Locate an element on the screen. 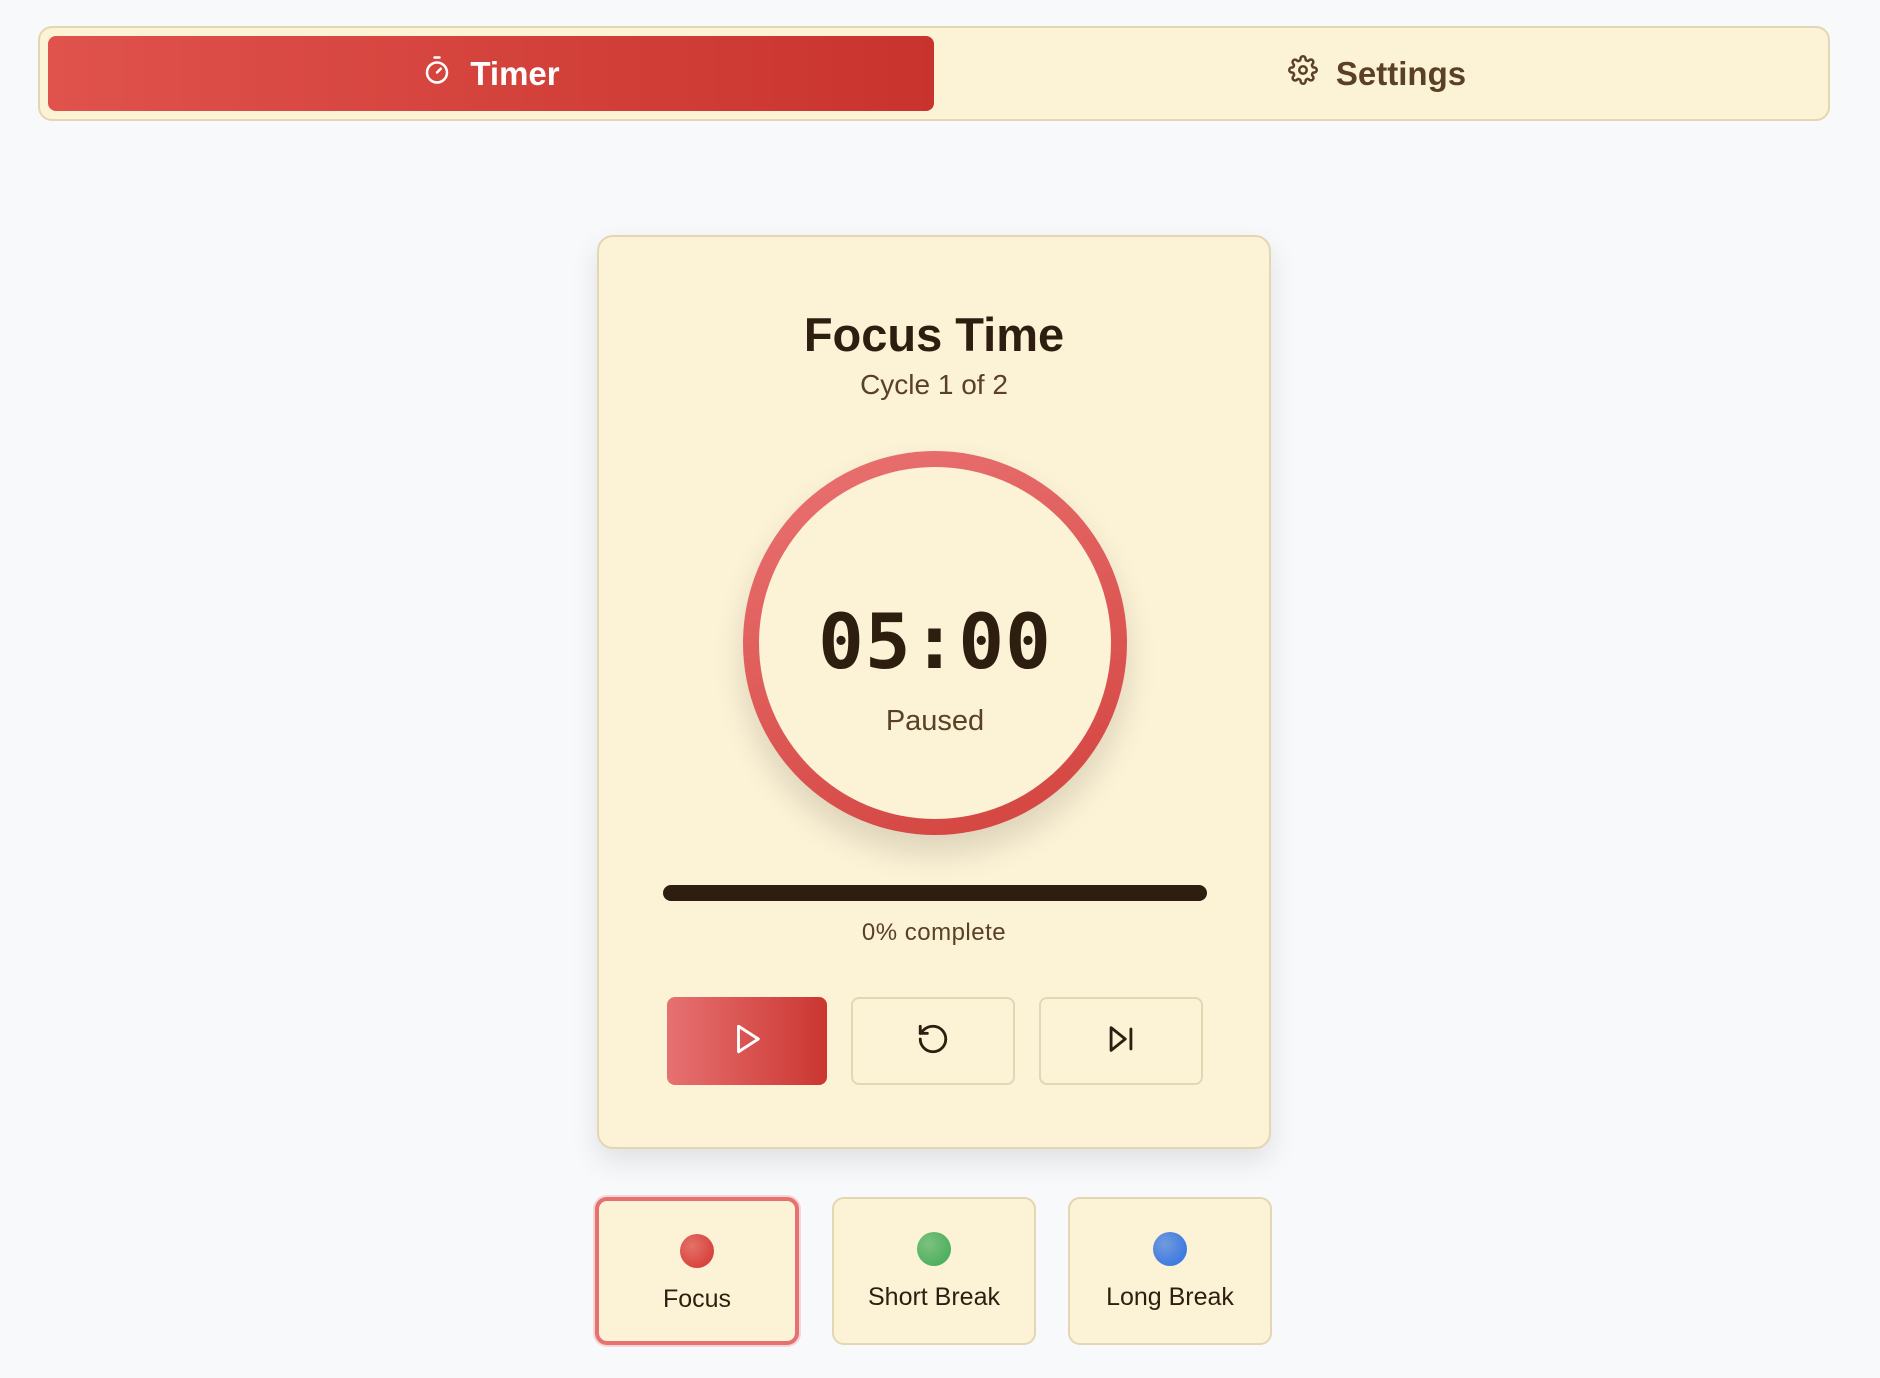 This screenshot has height=1378, width=1880. timer-controls is located at coordinates (936, 1041).